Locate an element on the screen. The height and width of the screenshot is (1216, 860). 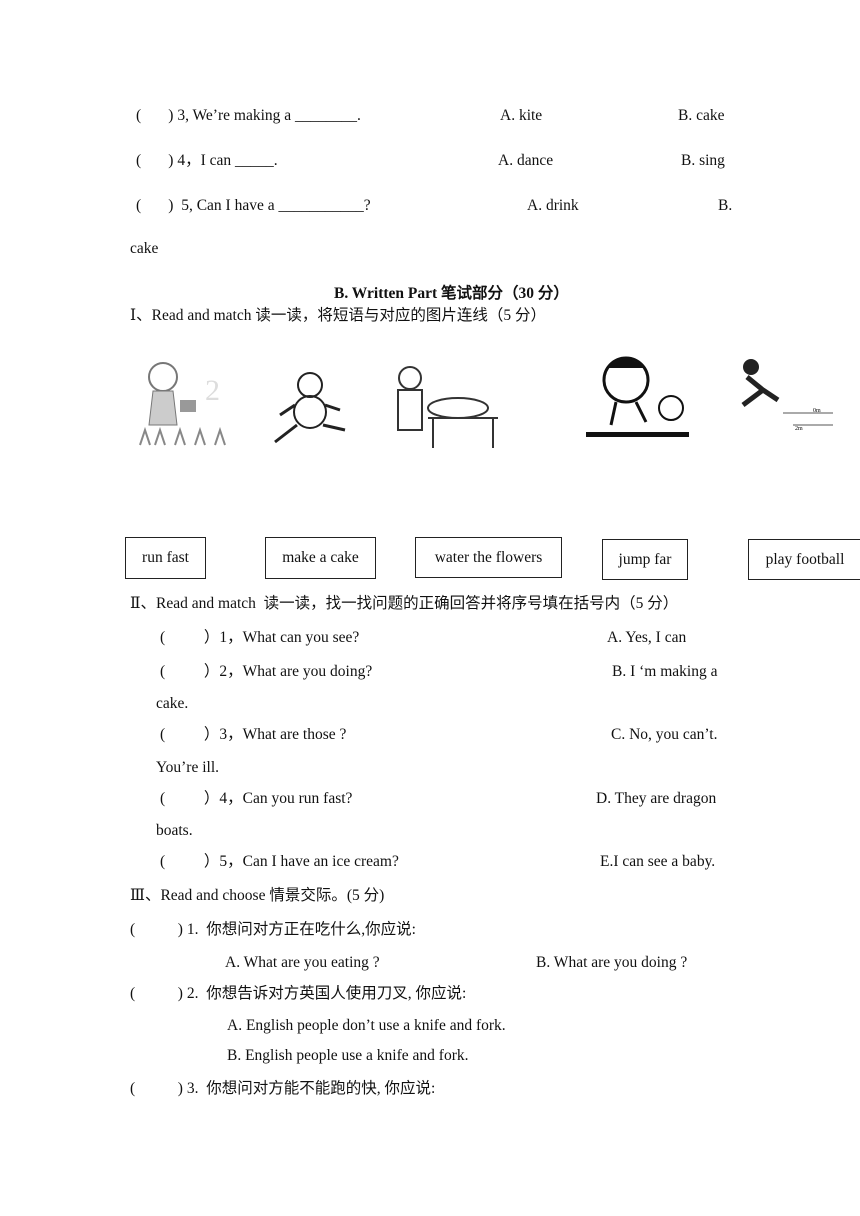
option-b: B. sing is located at coordinates (703, 160).